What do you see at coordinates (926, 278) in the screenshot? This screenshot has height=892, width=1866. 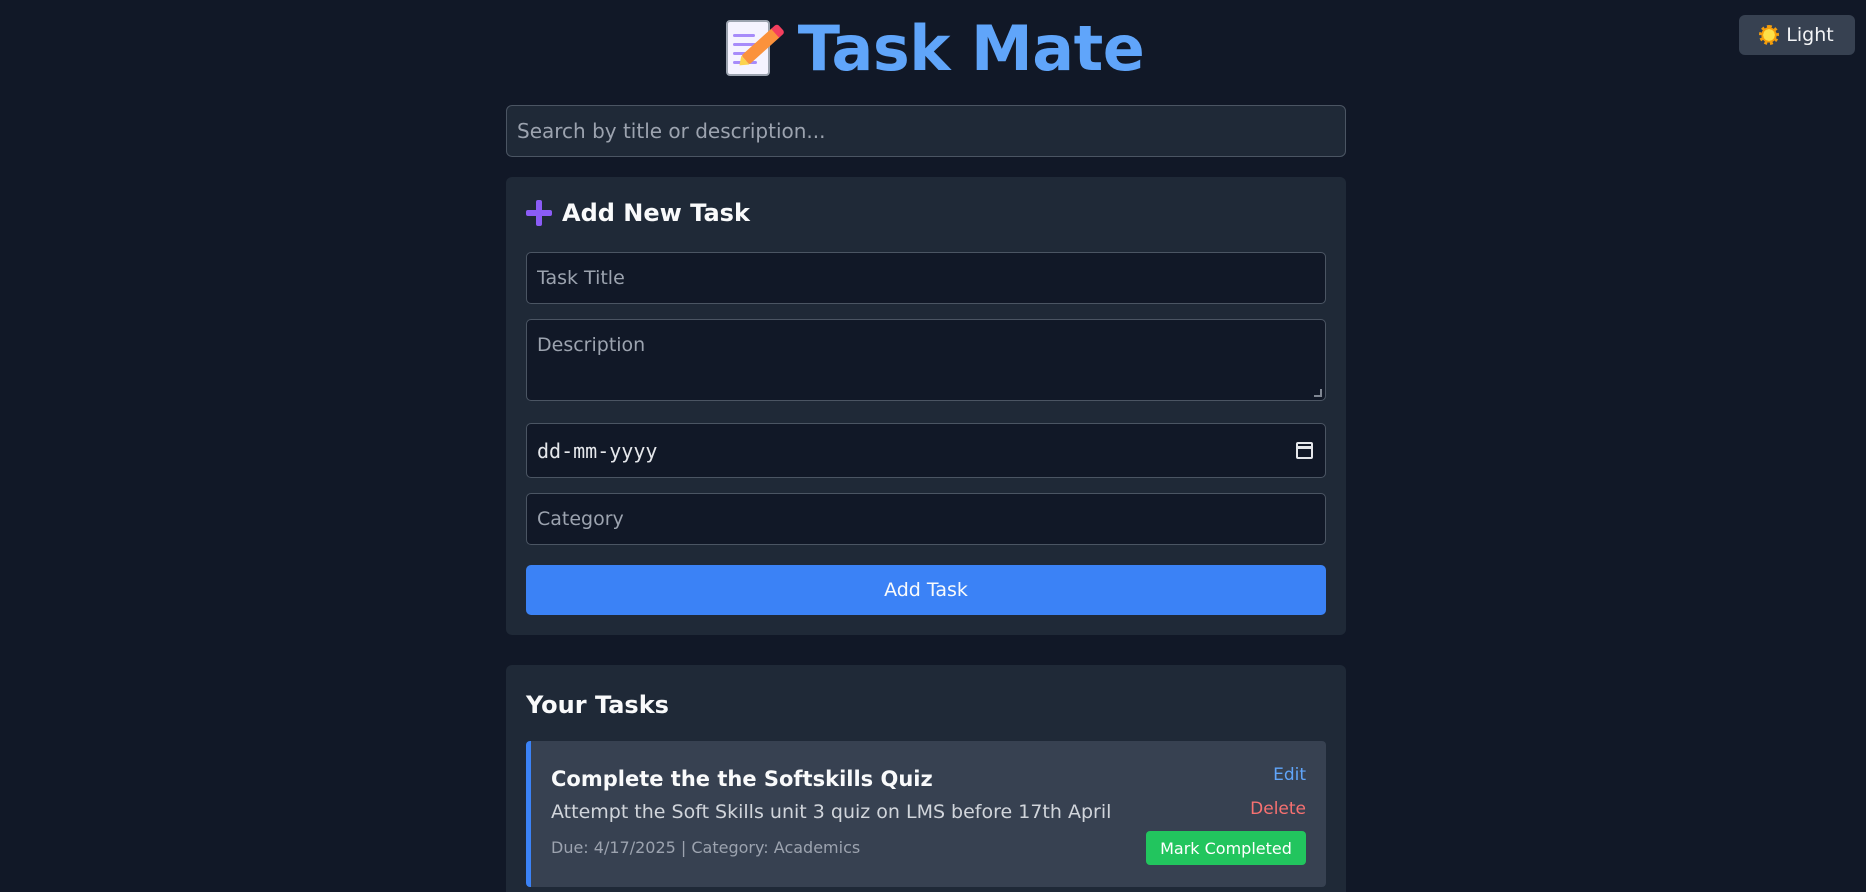 I see `task-title-input` at bounding box center [926, 278].